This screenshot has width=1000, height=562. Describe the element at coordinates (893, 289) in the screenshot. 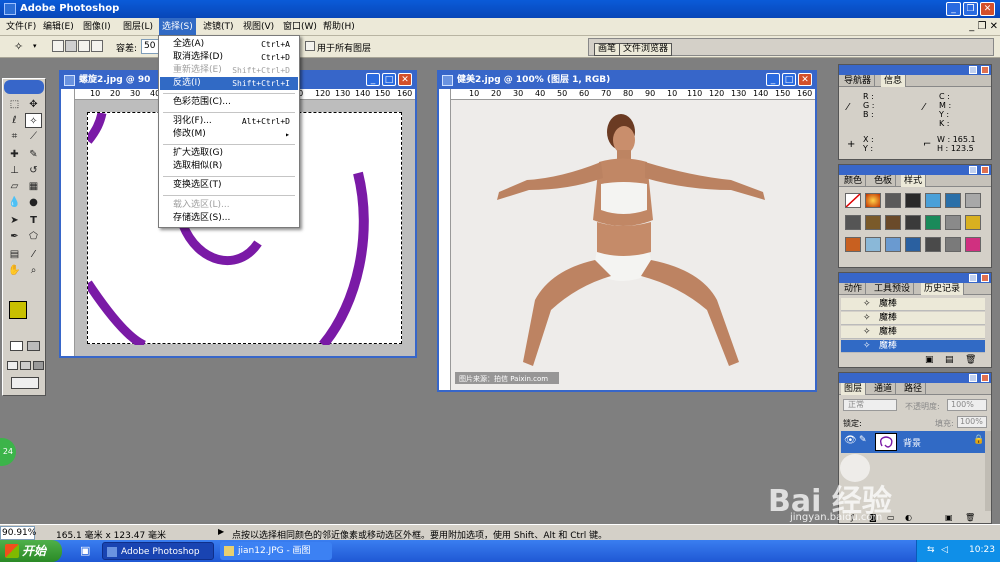

I see `tab-tool-presets: 工具预设` at that location.